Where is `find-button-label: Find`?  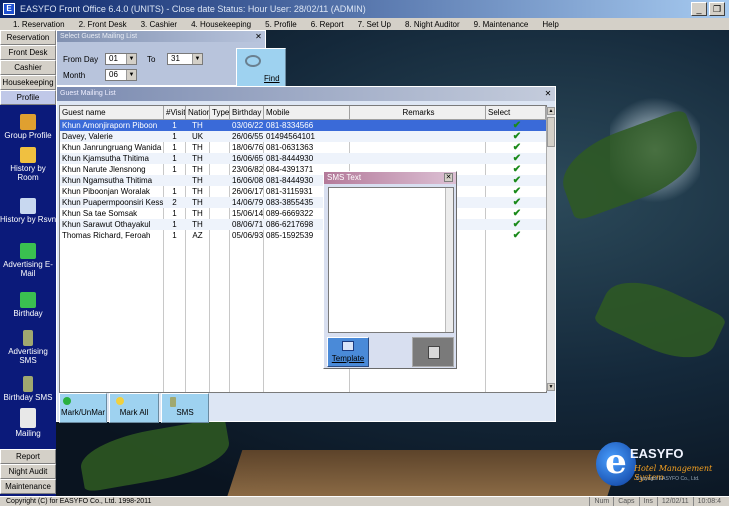
find-button-label: Find is located at coordinates (272, 78).